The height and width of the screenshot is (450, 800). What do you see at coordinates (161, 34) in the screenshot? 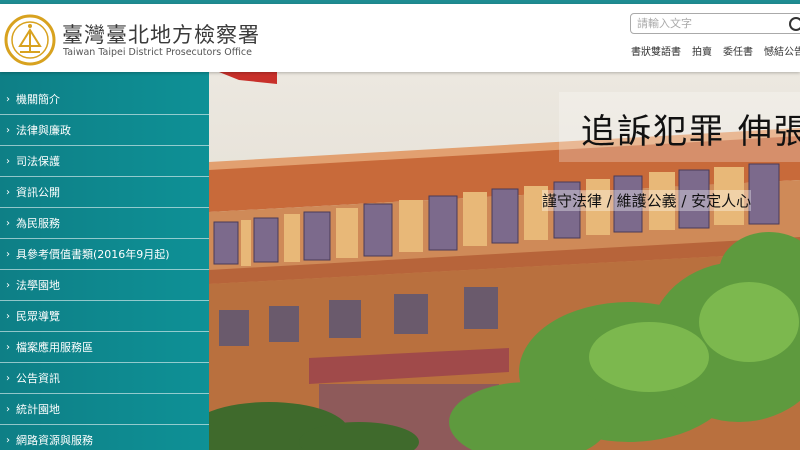
I see `org-name-zh: 臺灣臺北地方檢察署` at bounding box center [161, 34].